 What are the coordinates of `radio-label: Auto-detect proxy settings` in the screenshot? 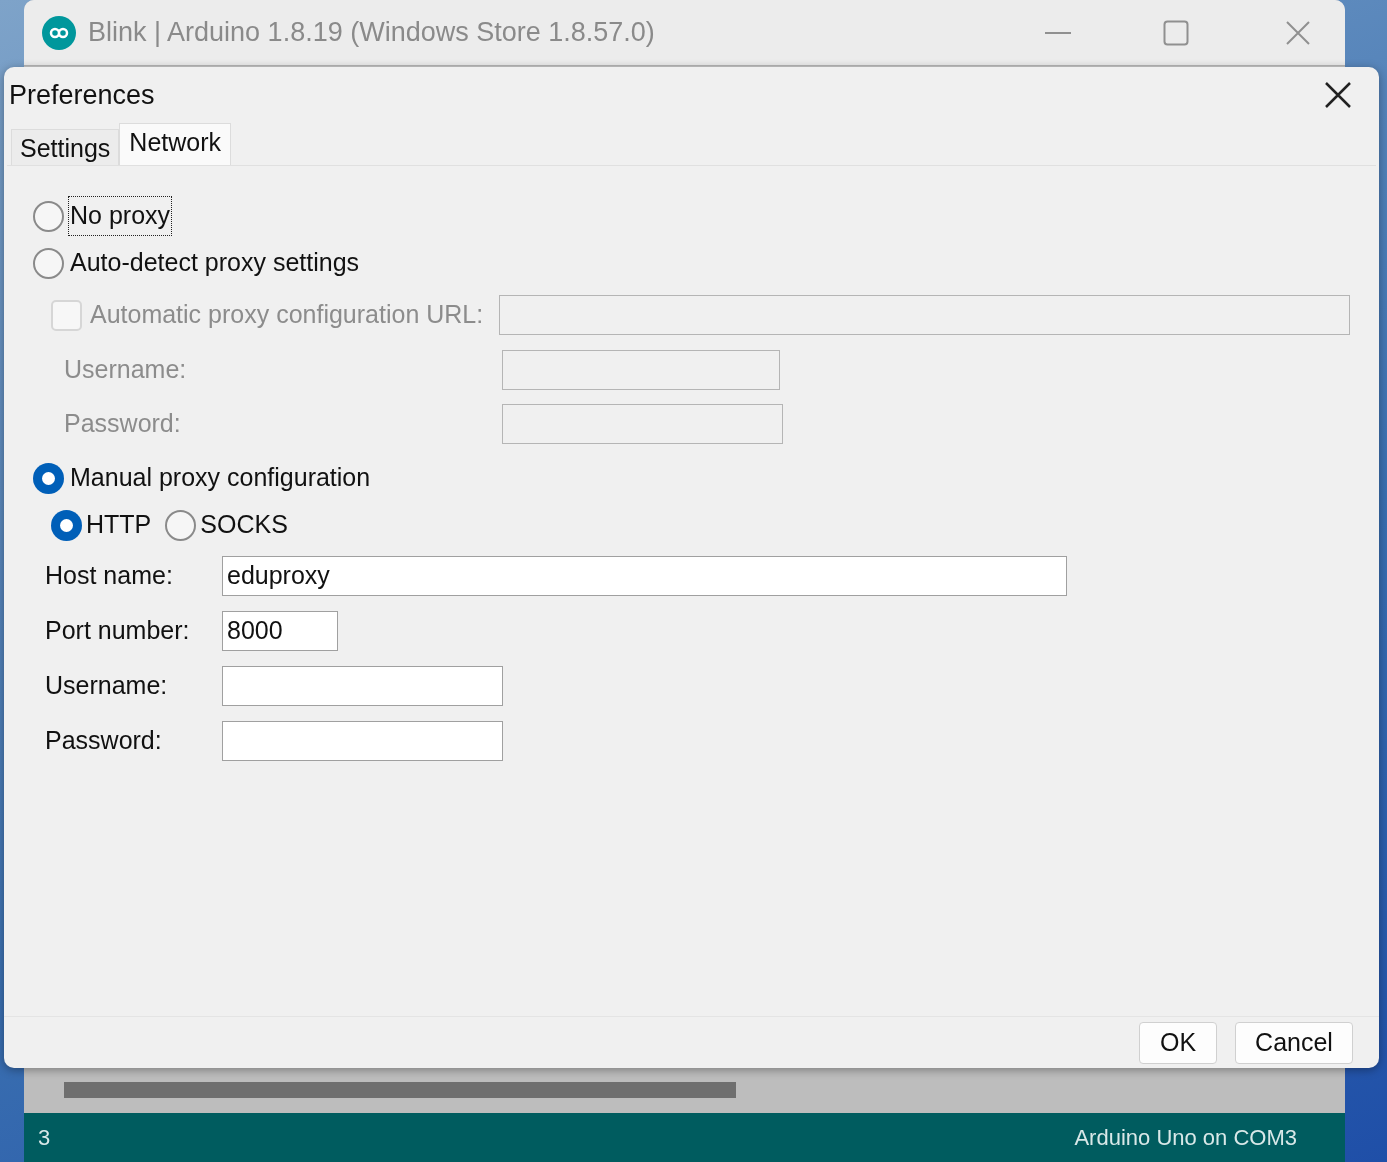 It's located at (215, 263).